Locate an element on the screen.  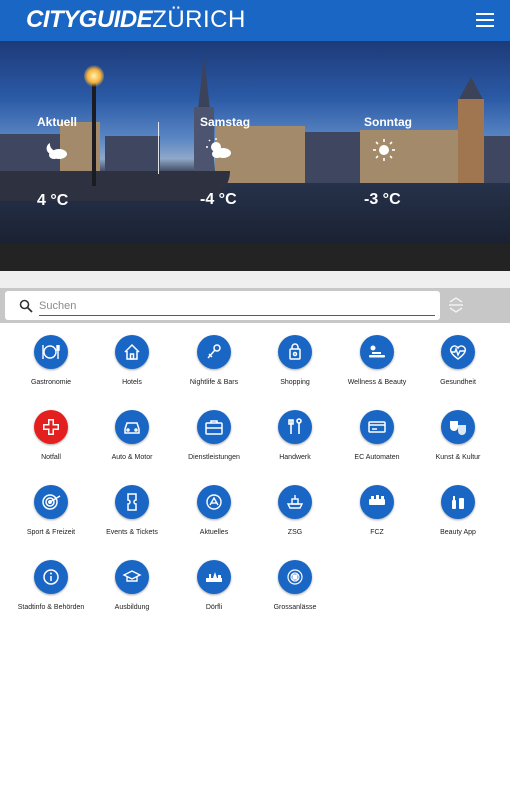
logo-city: ZÜRICH is located at coordinates (199, 19).